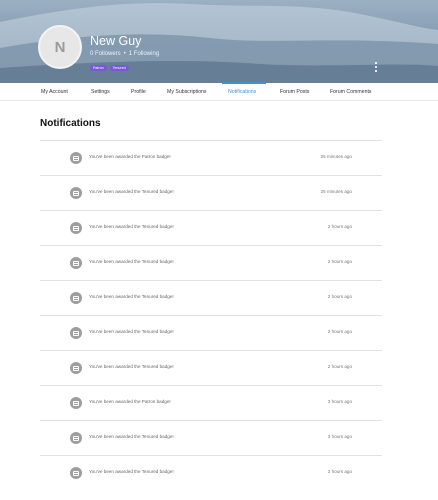 This screenshot has height=500, width=438. Describe the element at coordinates (138, 92) in the screenshot. I see `tab-profile: Profile` at that location.